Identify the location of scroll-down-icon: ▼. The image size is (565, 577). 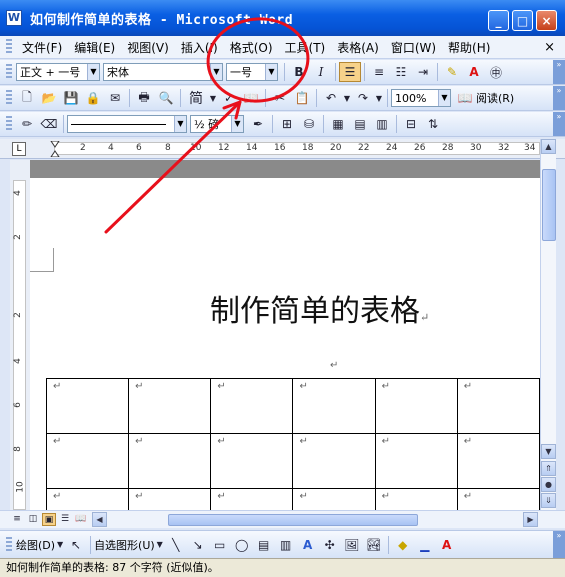
(548, 451).